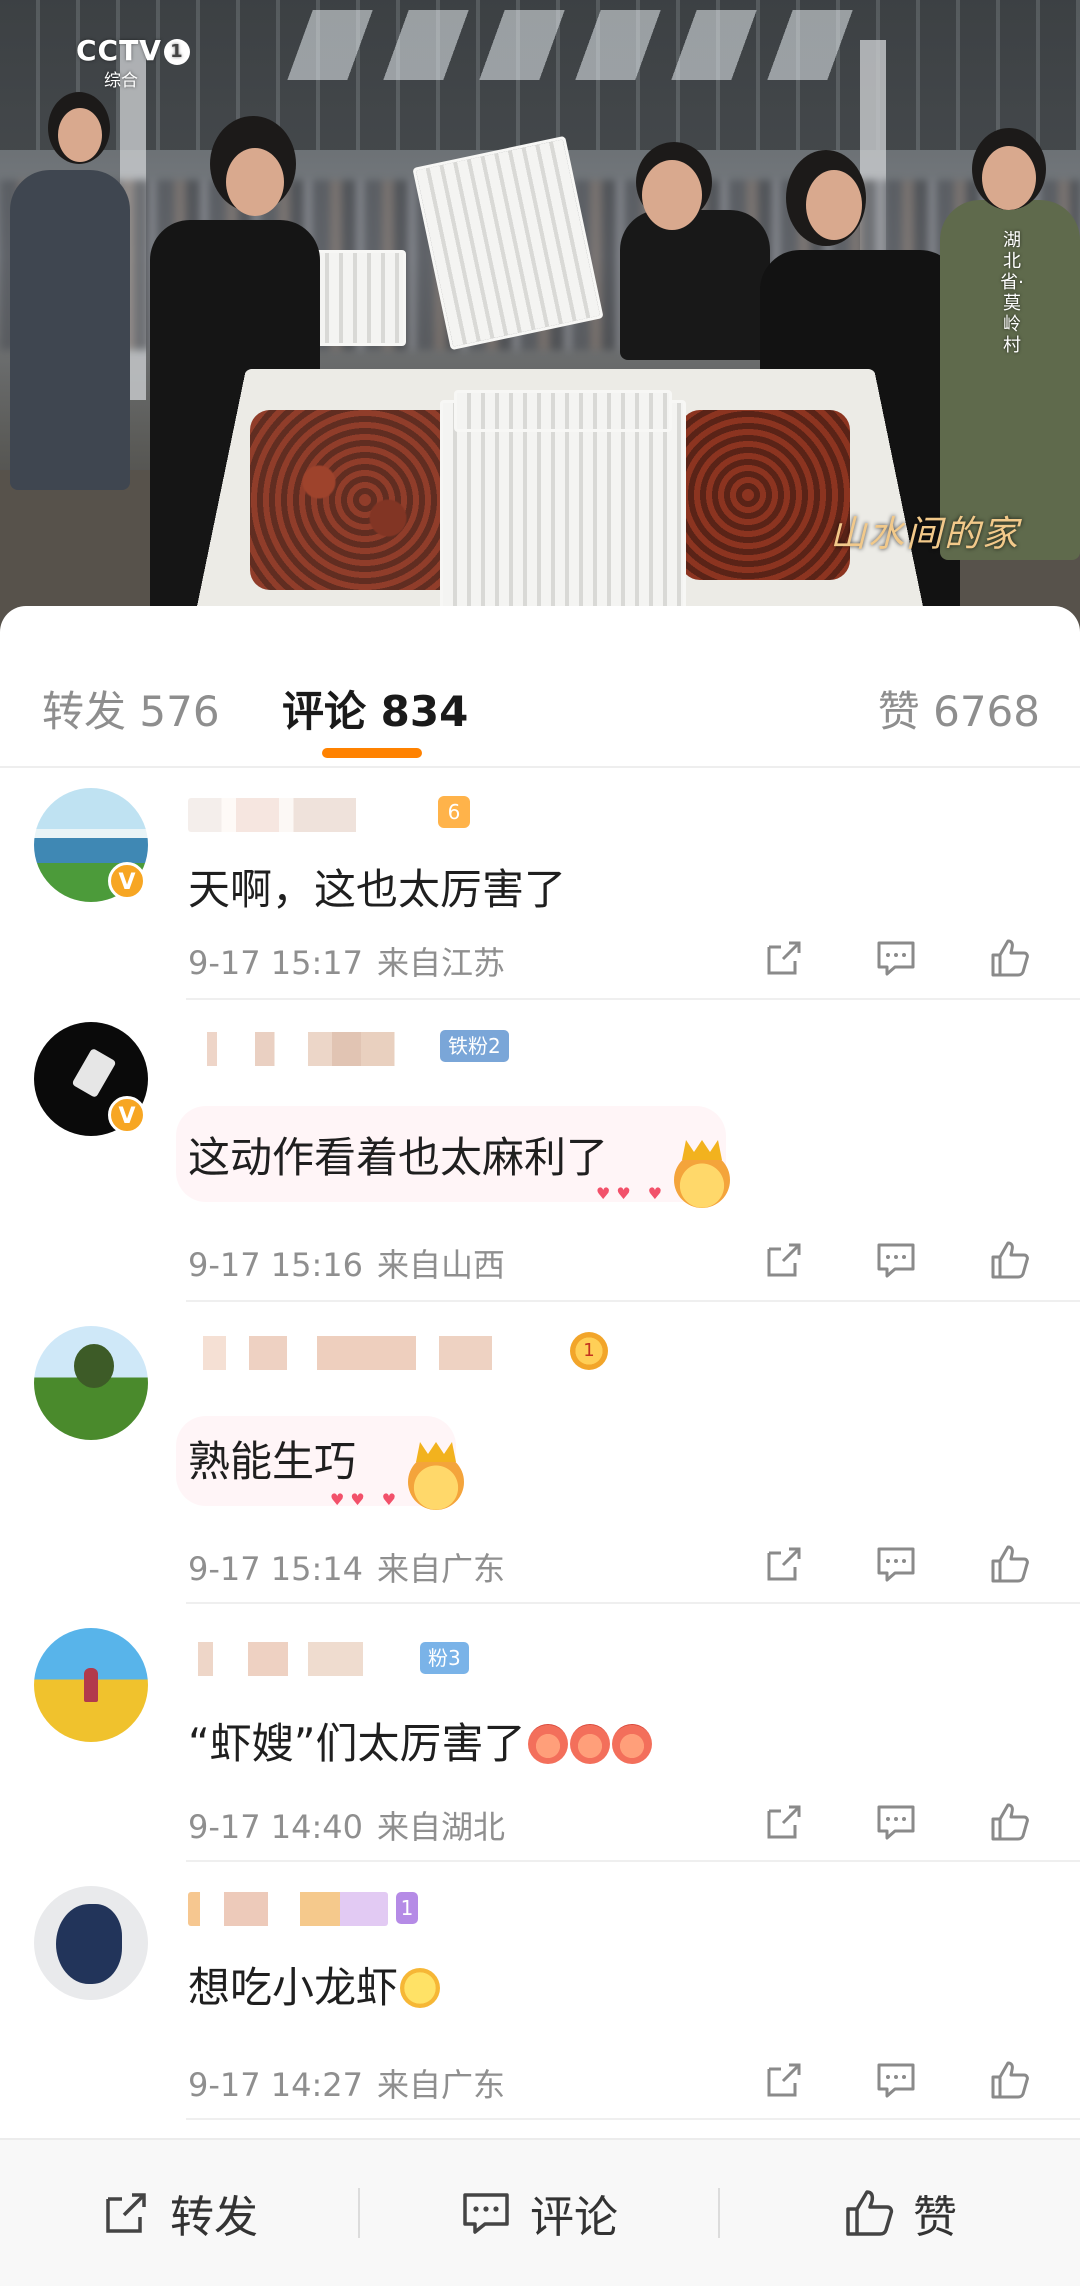  I want to click on active-tab-indicator, so click(372, 753).